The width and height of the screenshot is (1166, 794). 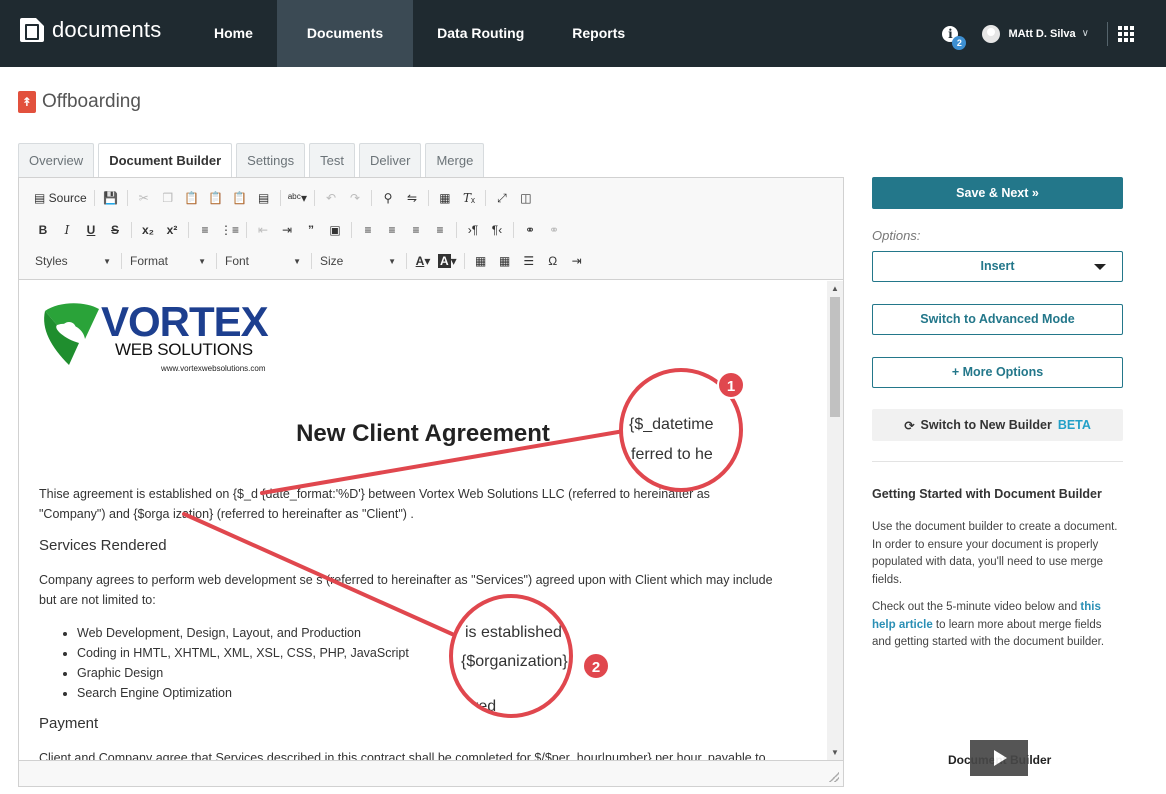 I want to click on scroll-down-icon: ▼, so click(x=835, y=752).